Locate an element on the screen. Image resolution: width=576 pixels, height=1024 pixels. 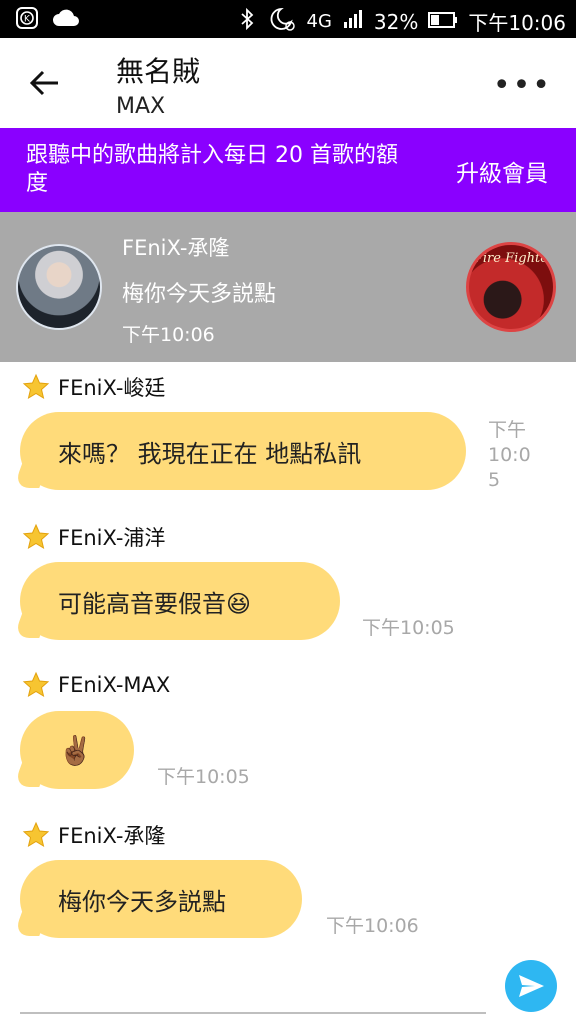
message-text: ✌🏾 is located at coordinates (75, 750).